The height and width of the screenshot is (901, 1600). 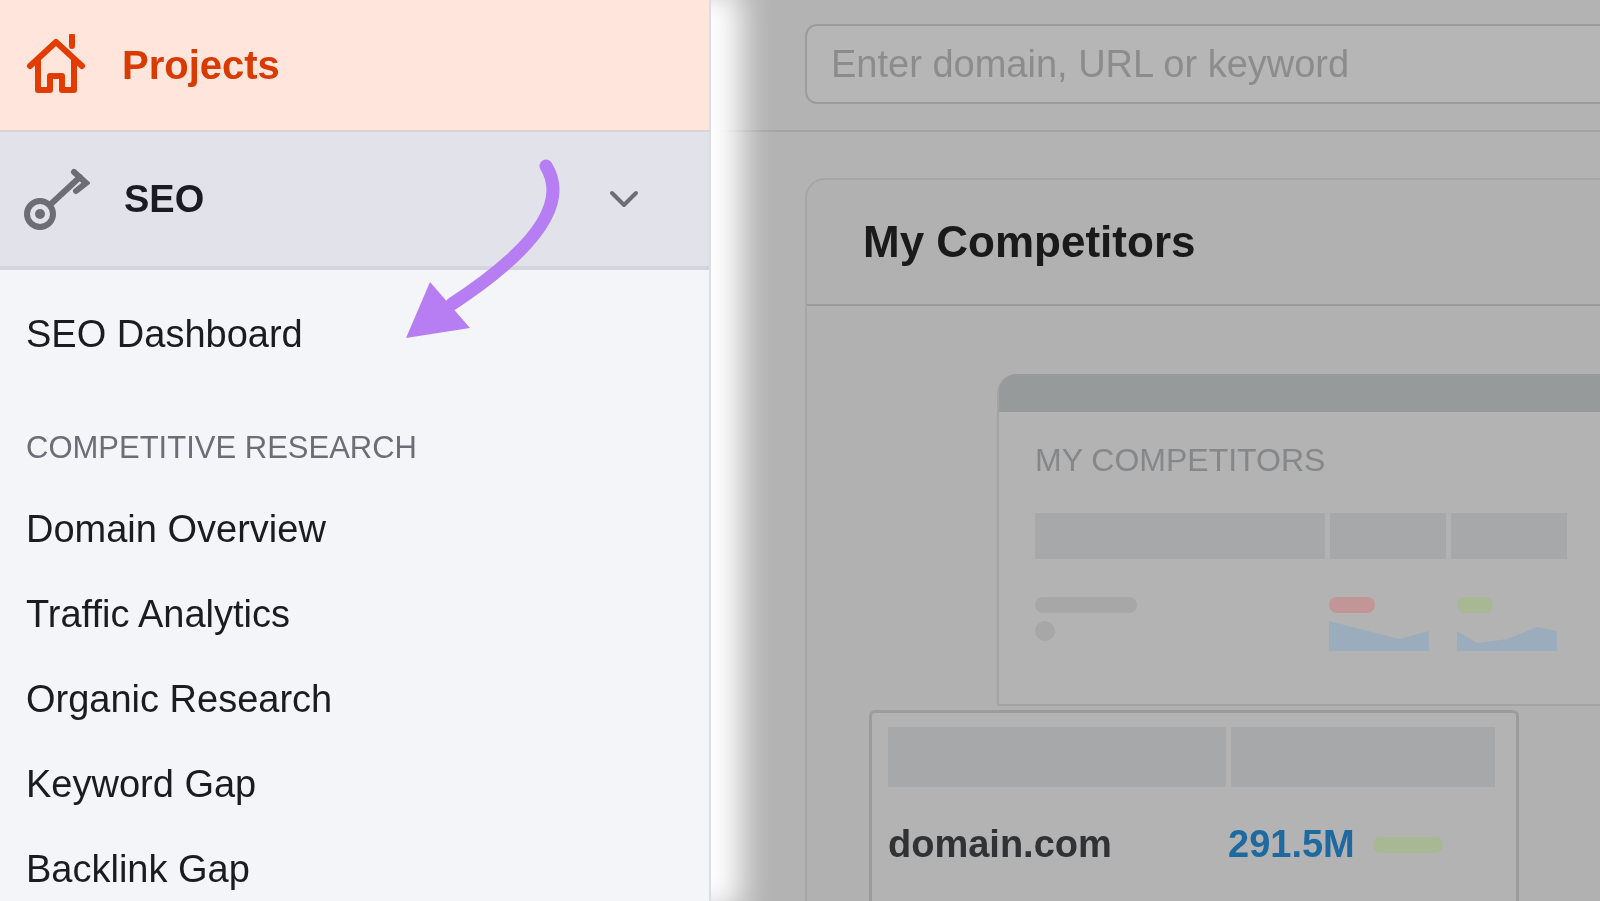 What do you see at coordinates (354, 201) in the screenshot?
I see `seo-menu-item: SEO` at bounding box center [354, 201].